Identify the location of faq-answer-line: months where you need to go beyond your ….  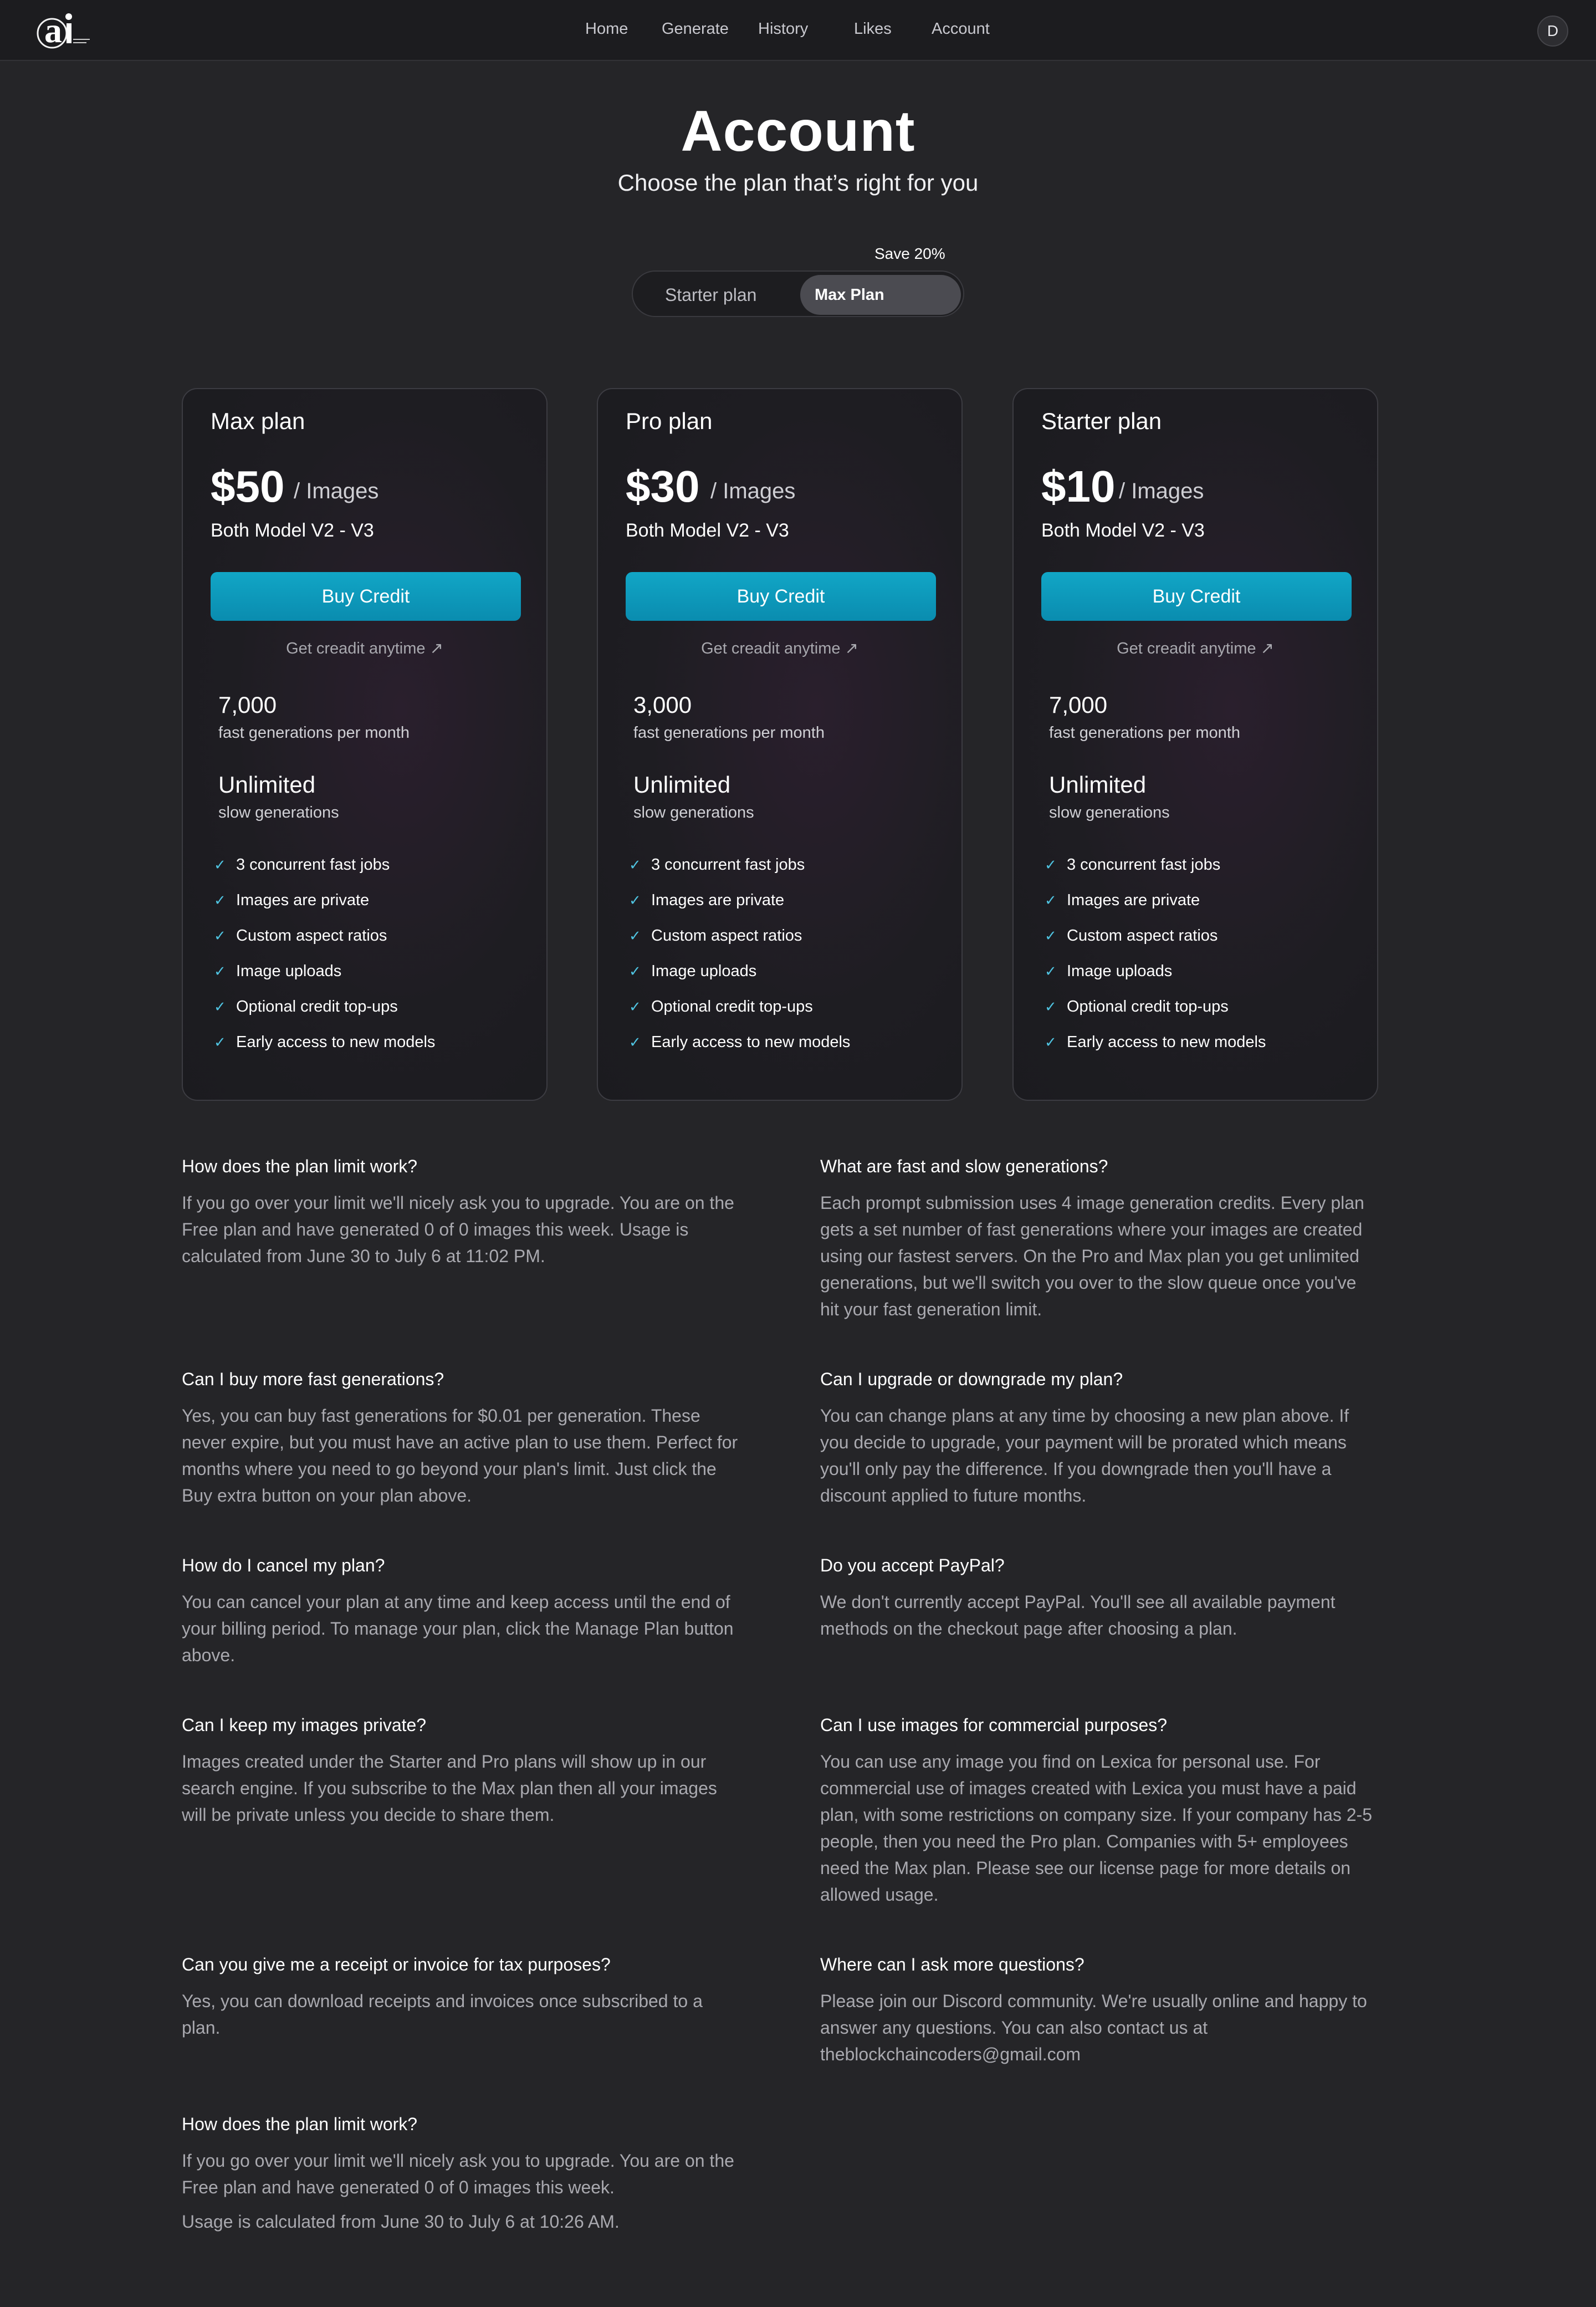
(449, 1469).